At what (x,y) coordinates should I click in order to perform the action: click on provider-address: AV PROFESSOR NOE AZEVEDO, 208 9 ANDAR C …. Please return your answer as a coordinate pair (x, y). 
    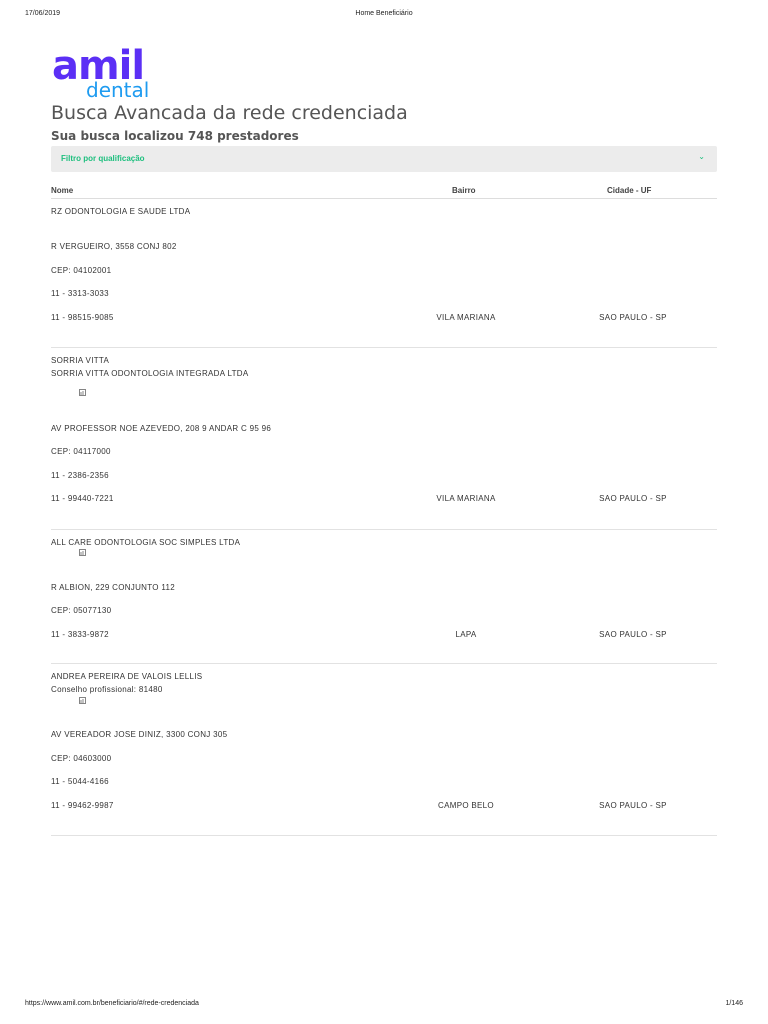
    Looking at the image, I should click on (161, 428).